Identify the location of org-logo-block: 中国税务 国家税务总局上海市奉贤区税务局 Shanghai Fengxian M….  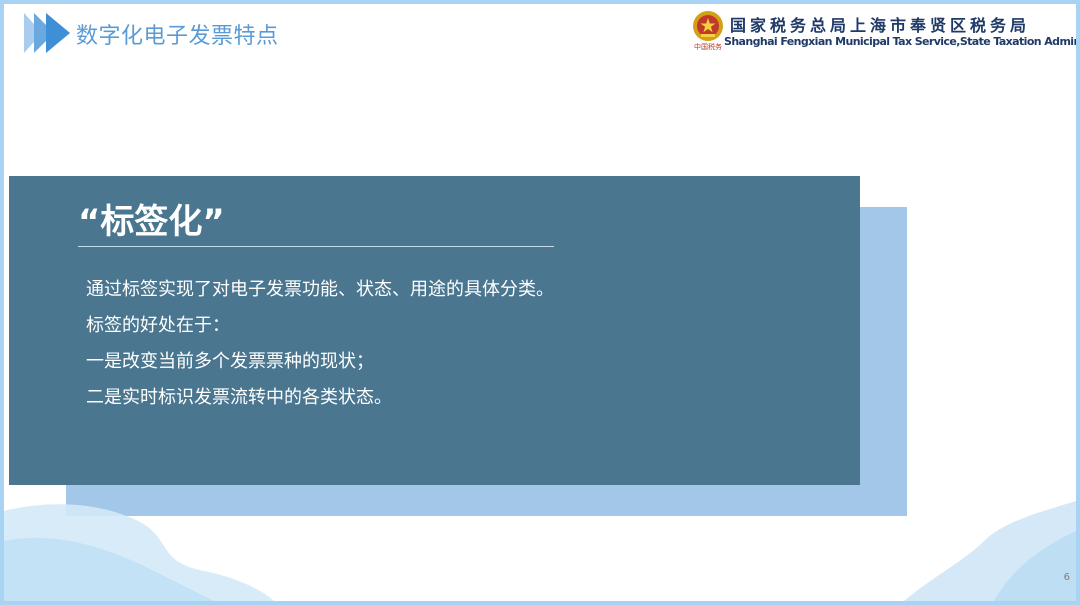
(884, 32).